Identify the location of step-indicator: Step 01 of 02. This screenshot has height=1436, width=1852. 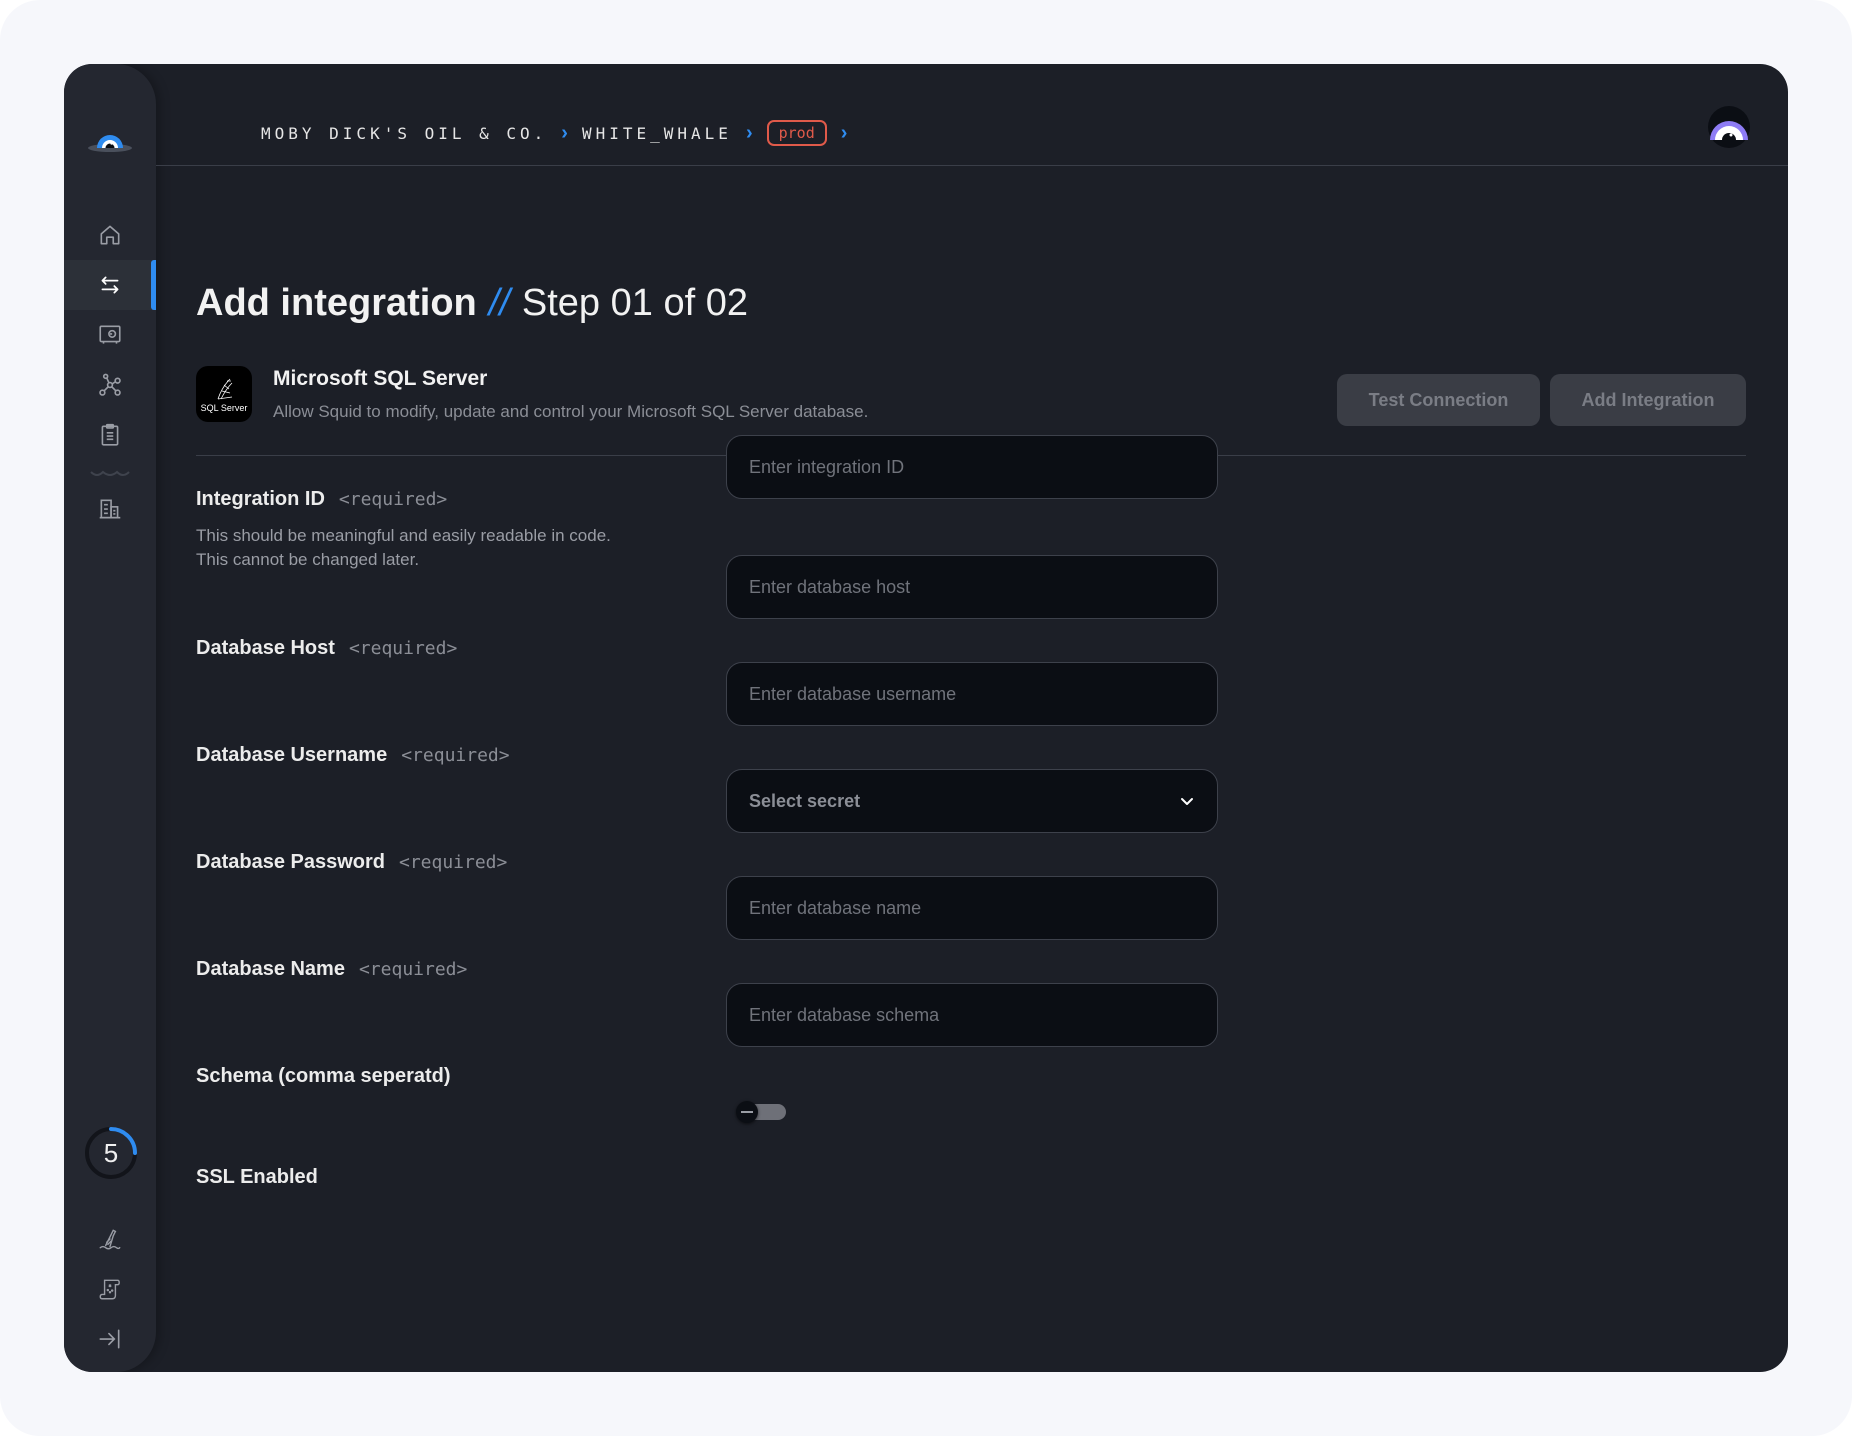
(634, 303).